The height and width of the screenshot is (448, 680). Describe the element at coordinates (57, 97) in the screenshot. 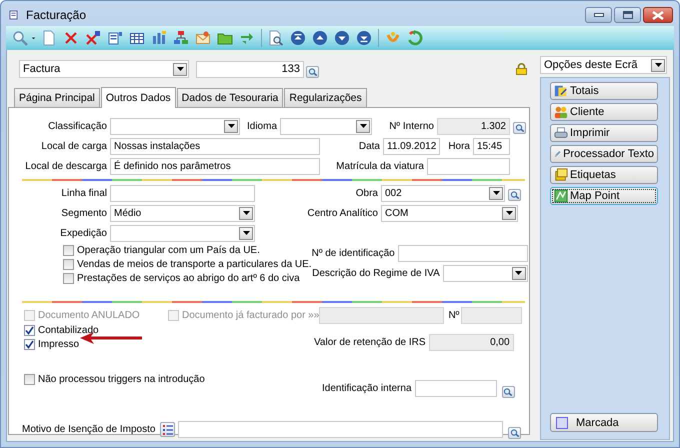

I see `tab: Página Principal` at that location.